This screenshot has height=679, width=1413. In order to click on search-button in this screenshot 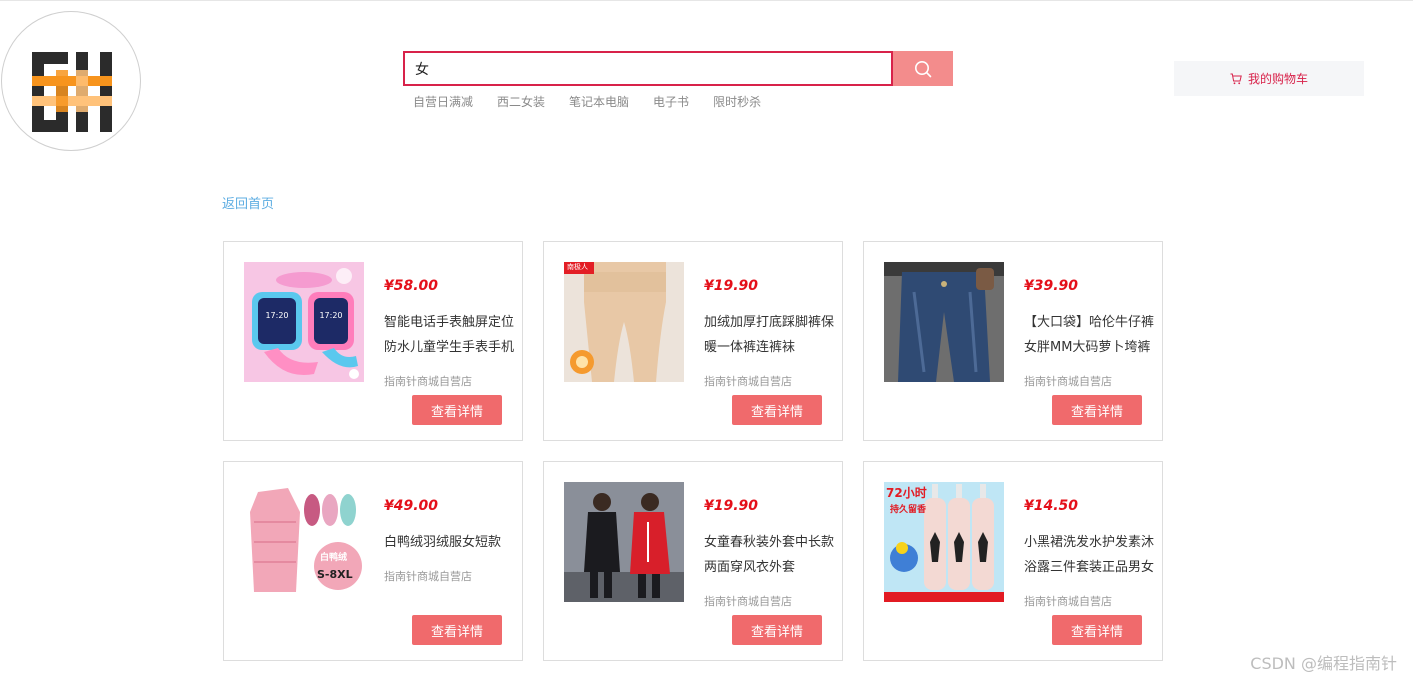, I will do `click(923, 68)`.